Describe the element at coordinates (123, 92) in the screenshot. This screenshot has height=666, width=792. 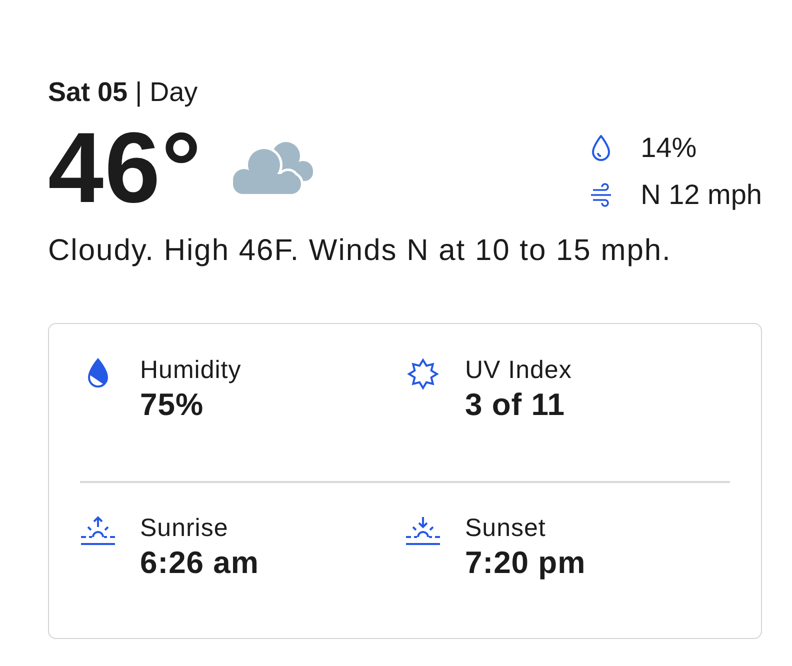
I see `date-heading: Sat 05 | Day` at that location.